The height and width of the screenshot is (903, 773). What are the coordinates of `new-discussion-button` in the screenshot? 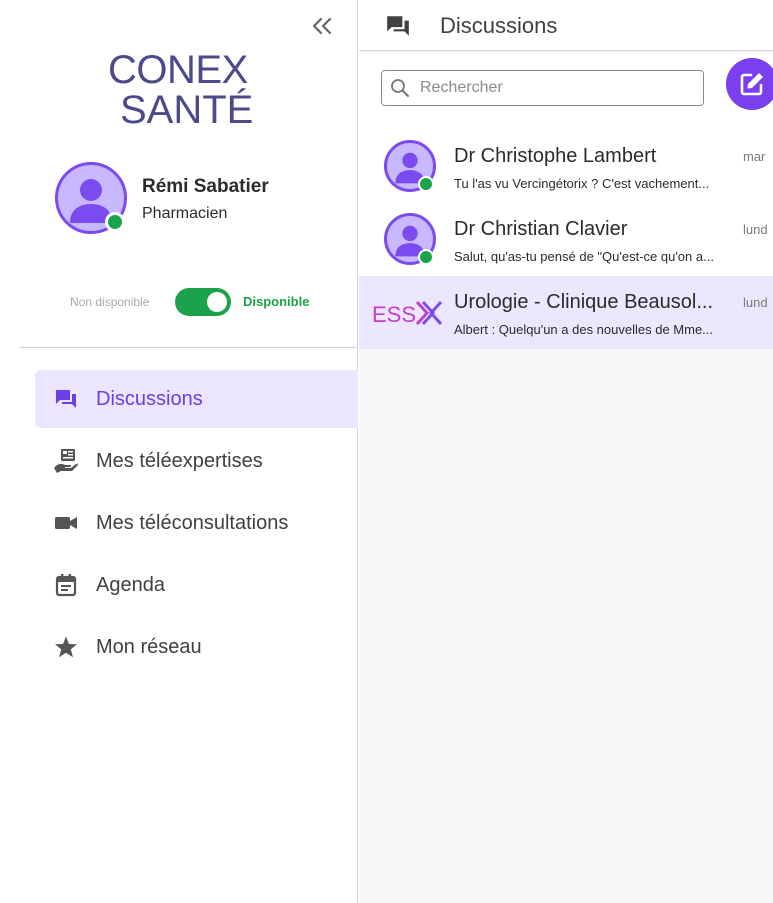 It's located at (749, 84).